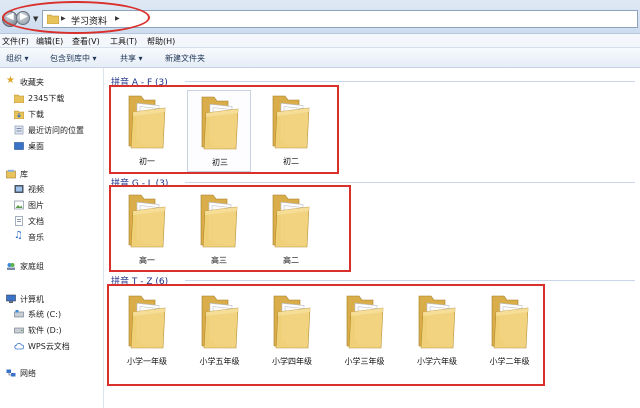  What do you see at coordinates (364, 361) in the screenshot?
I see `folder-label: 小学三年级` at bounding box center [364, 361].